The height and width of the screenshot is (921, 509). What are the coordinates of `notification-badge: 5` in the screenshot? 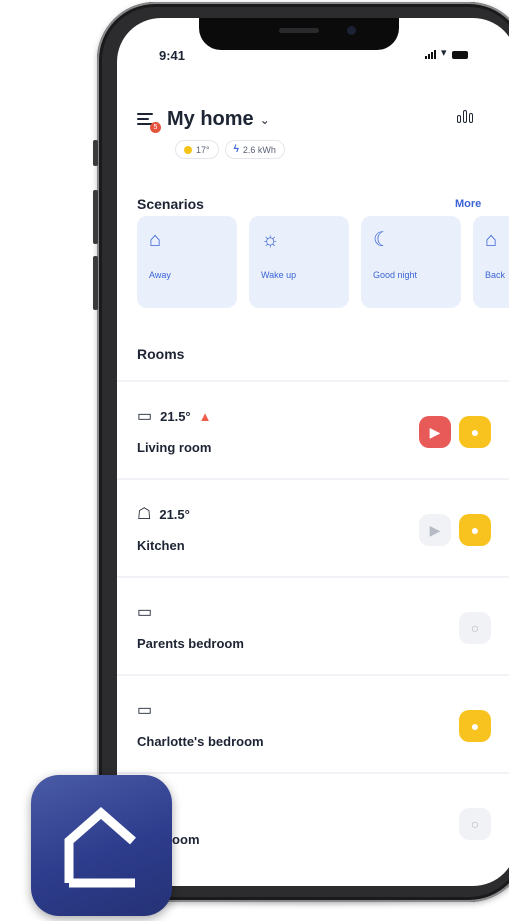 It's located at (155, 127).